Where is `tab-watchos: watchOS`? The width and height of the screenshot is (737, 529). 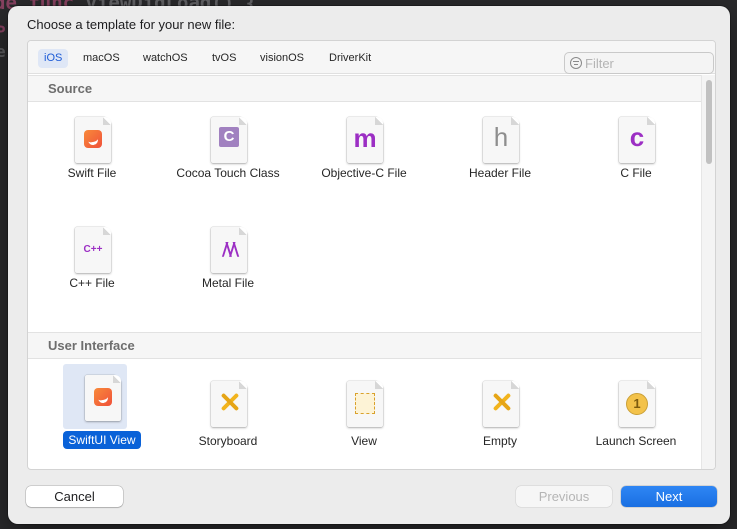 tab-watchos: watchOS is located at coordinates (165, 58).